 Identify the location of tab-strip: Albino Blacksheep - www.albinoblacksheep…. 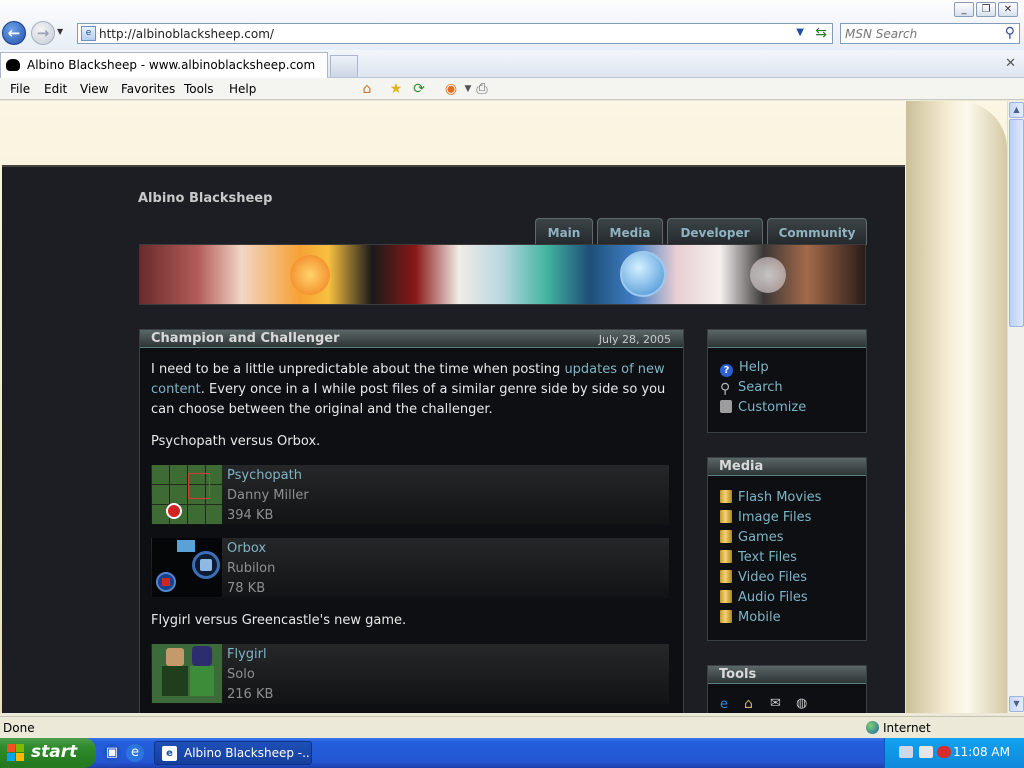
(512, 64).